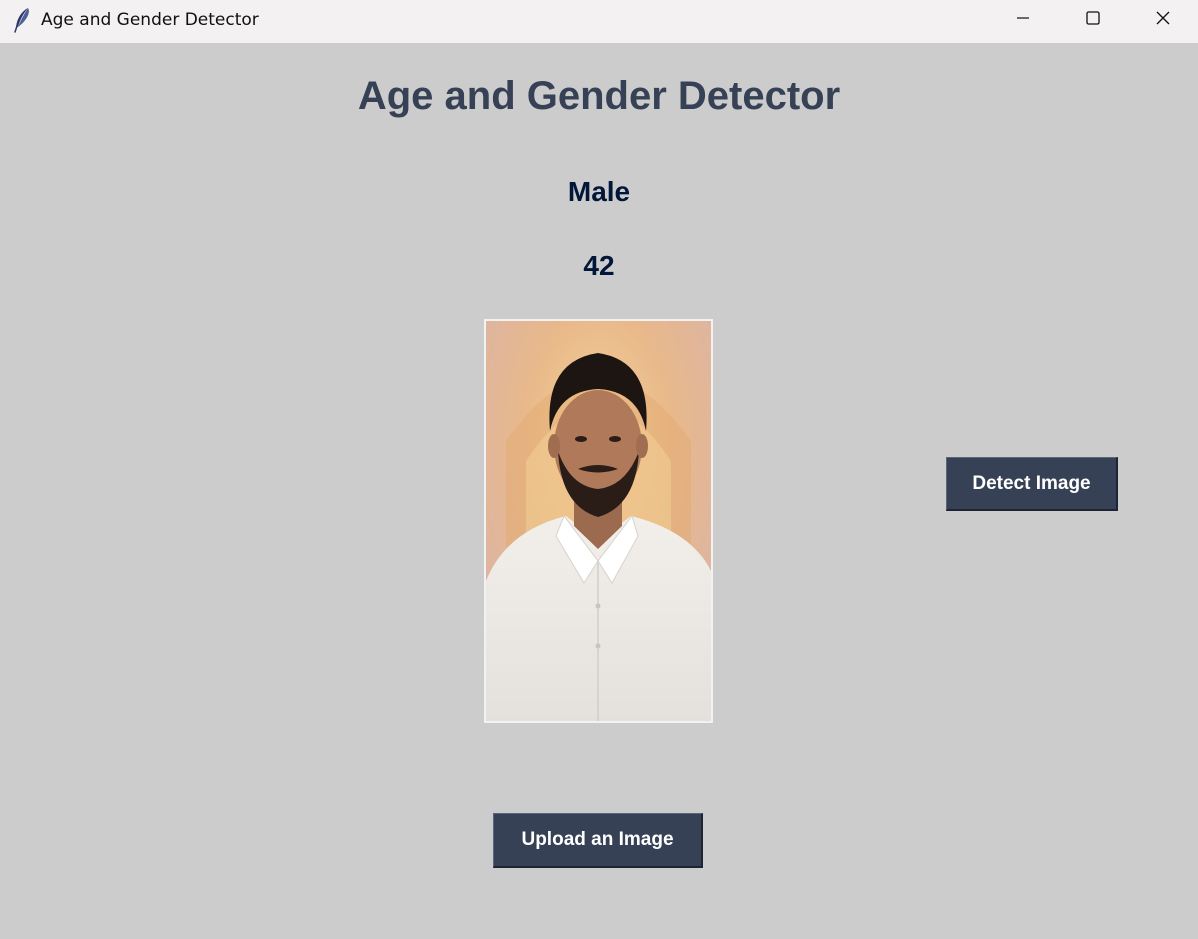  I want to click on maximize-icon, so click(1093, 20).